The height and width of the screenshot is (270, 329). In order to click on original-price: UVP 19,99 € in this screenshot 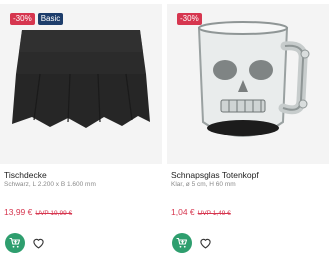, I will do `click(54, 213)`.